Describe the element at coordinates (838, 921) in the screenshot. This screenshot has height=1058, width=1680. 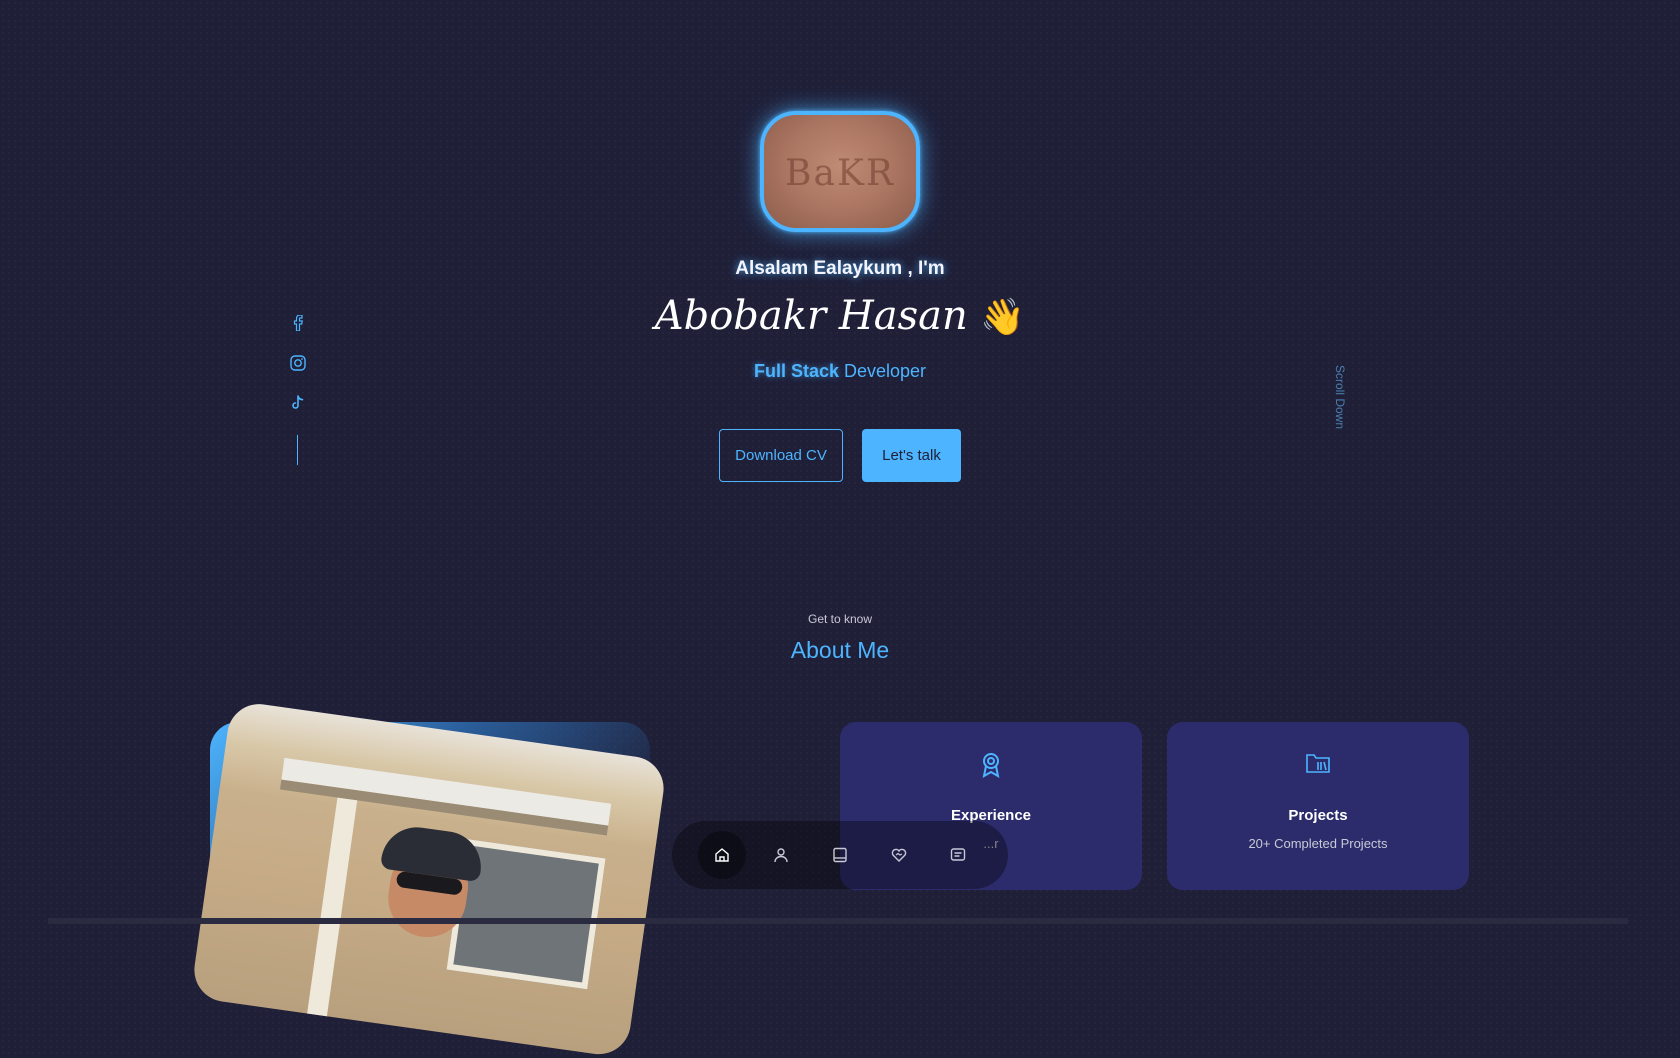
I see `bottom-strip` at that location.